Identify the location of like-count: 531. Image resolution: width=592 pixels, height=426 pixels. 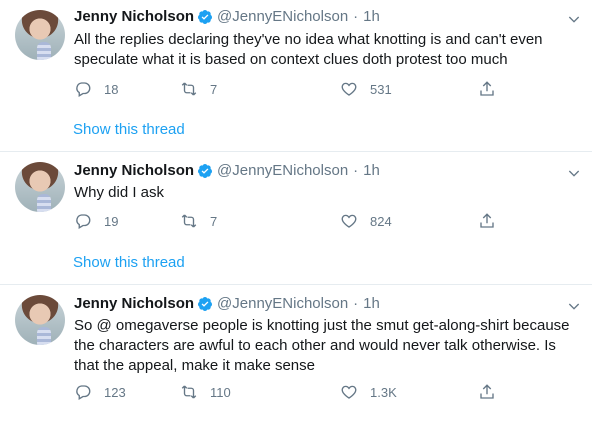
(381, 89).